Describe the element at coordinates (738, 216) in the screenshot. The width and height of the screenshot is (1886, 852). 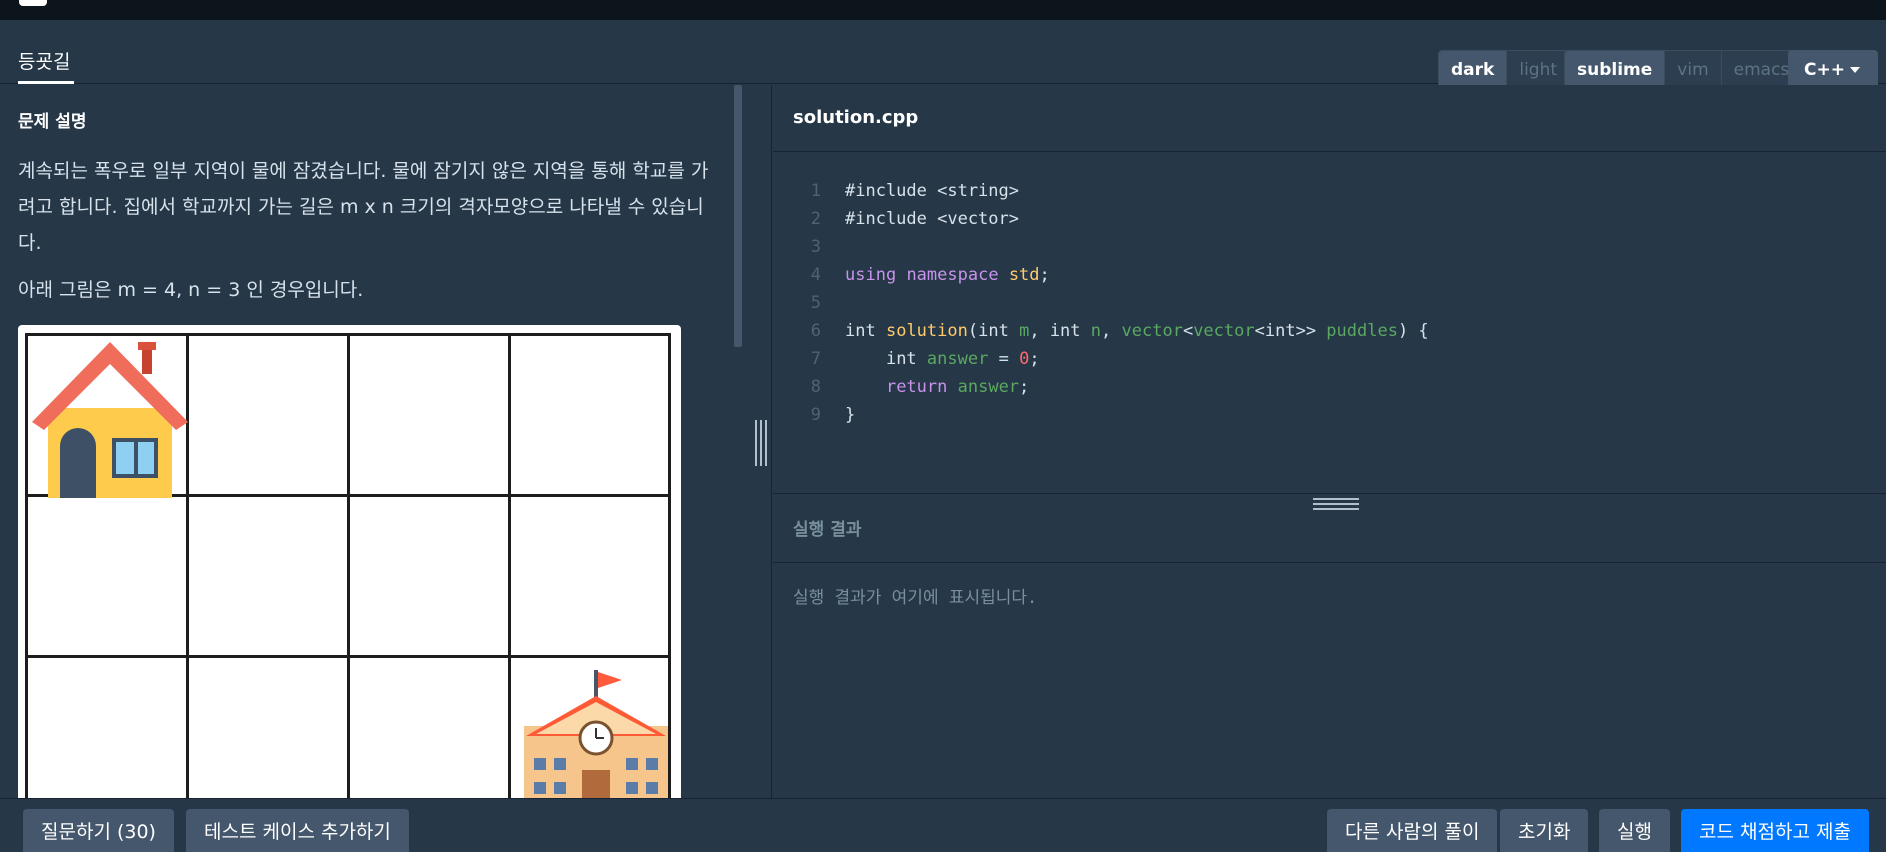
I see `problem-scrollbar` at that location.